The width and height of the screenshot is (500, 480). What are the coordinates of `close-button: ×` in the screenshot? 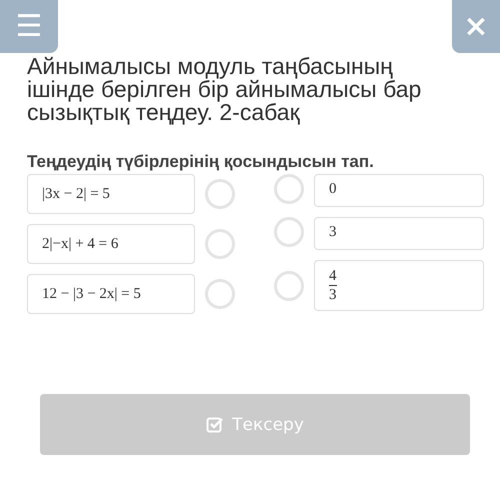 It's located at (476, 26).